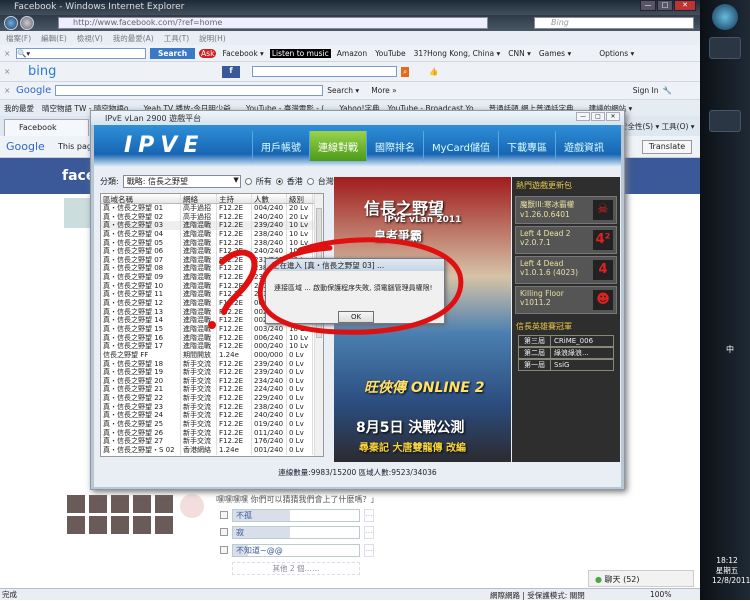 This screenshot has width=750, height=601. What do you see at coordinates (212, 416) in the screenshot?
I see `list-row: 真・信長之野望 24 新手交流 F12.2E 240/240 0 Lv` at bounding box center [212, 416].